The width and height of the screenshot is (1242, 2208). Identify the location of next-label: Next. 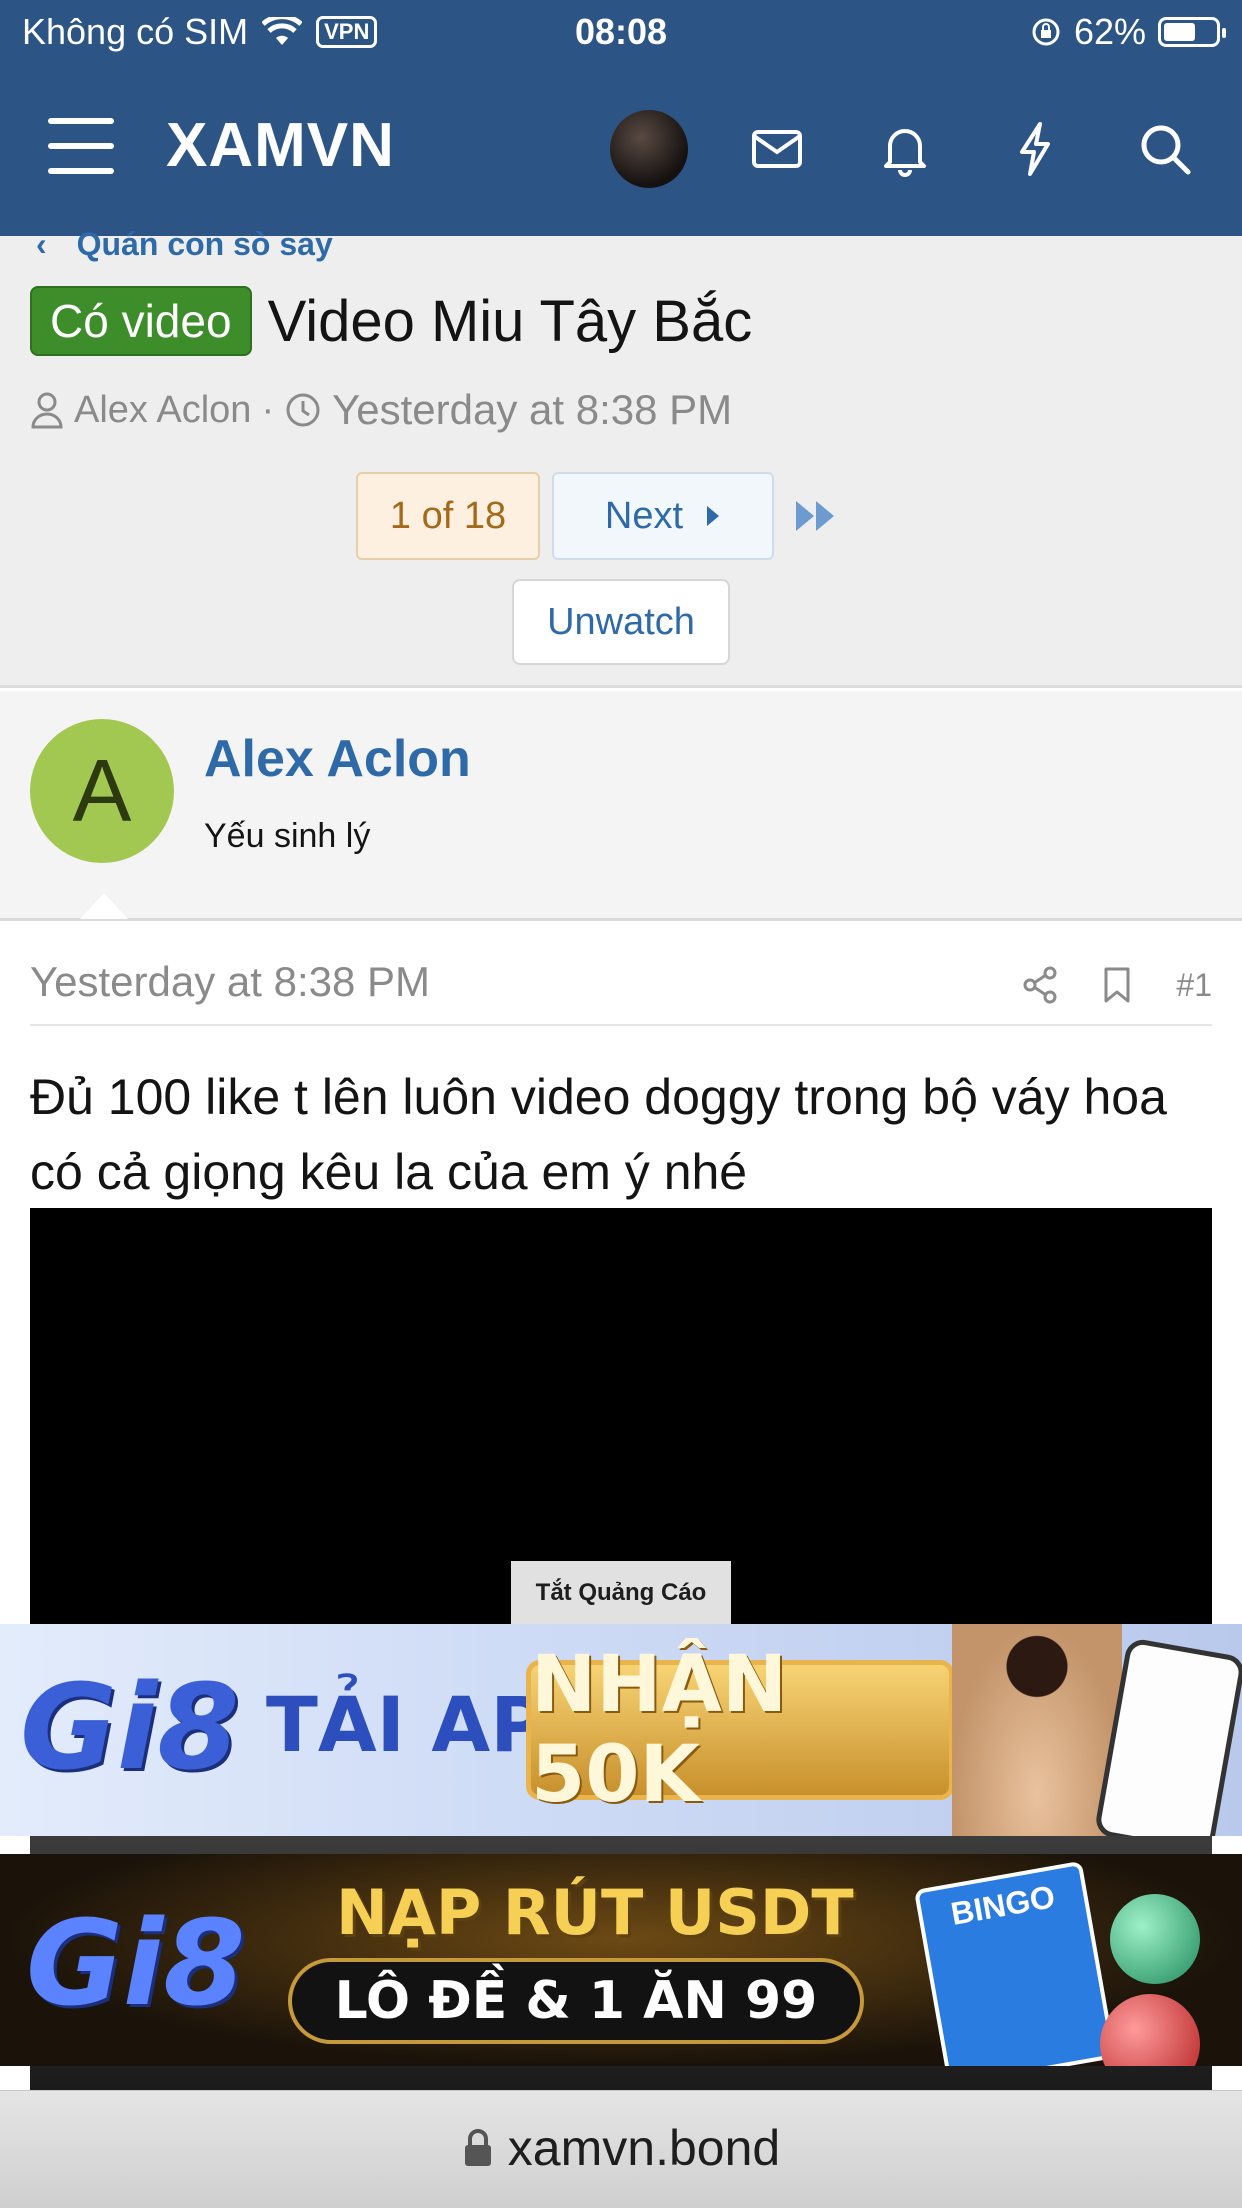
(644, 515).